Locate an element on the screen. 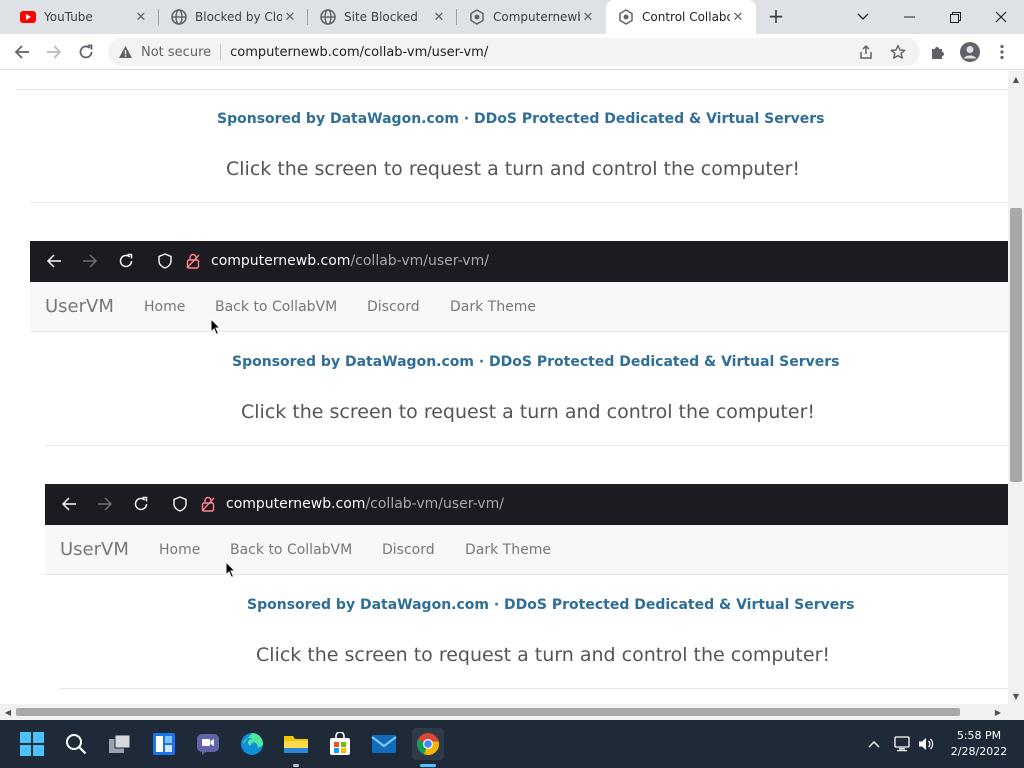  network-button is located at coordinates (902, 744).